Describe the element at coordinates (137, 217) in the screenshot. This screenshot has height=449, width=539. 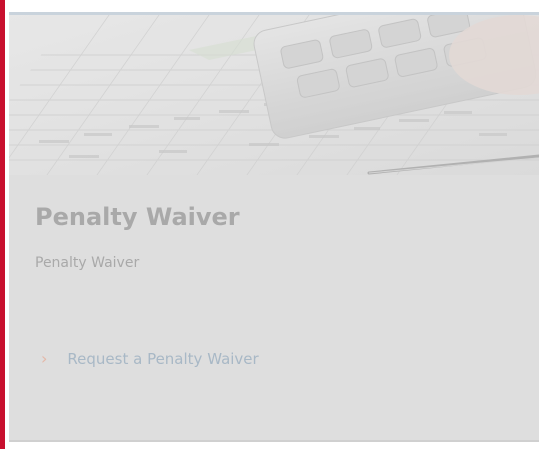
I see `card-title: Penalty Waiver` at that location.